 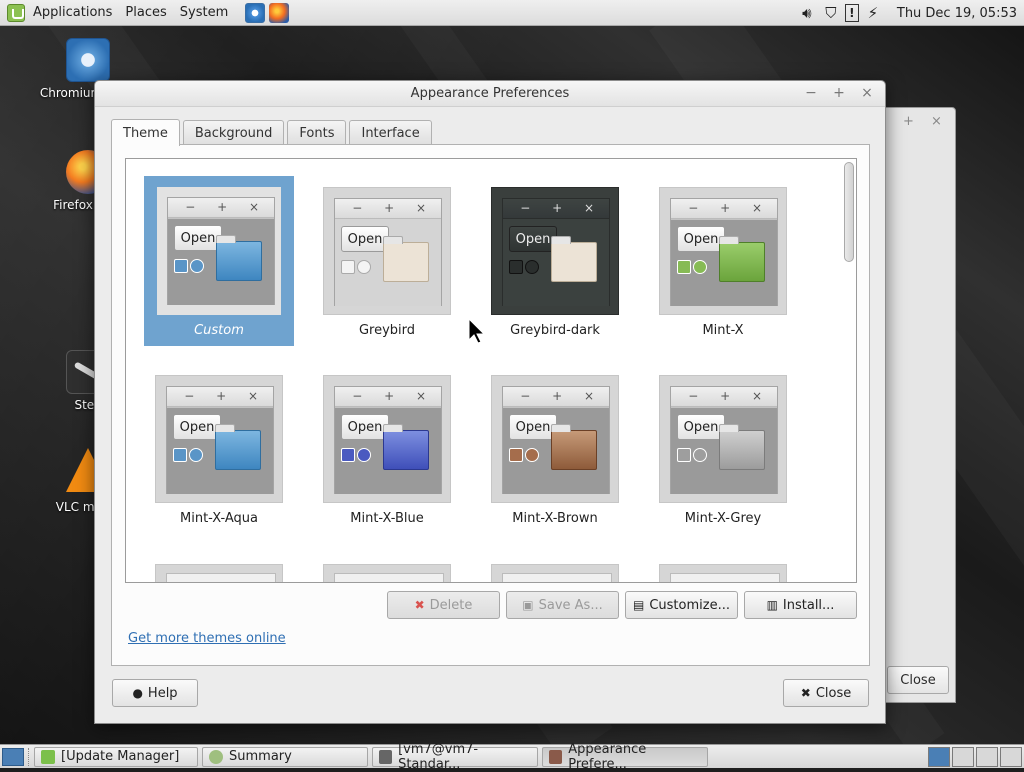 What do you see at coordinates (723, 518) in the screenshot?
I see `theme-name: Mint-X-Grey` at bounding box center [723, 518].